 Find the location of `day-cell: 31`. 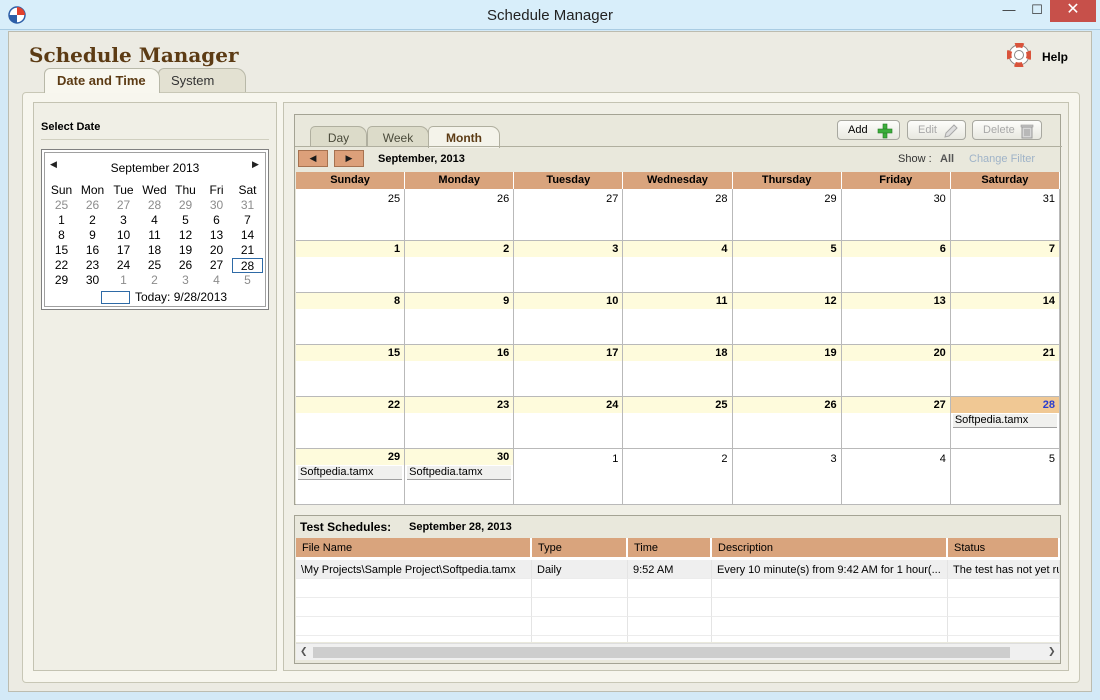

day-cell: 31 is located at coordinates (1005, 215).